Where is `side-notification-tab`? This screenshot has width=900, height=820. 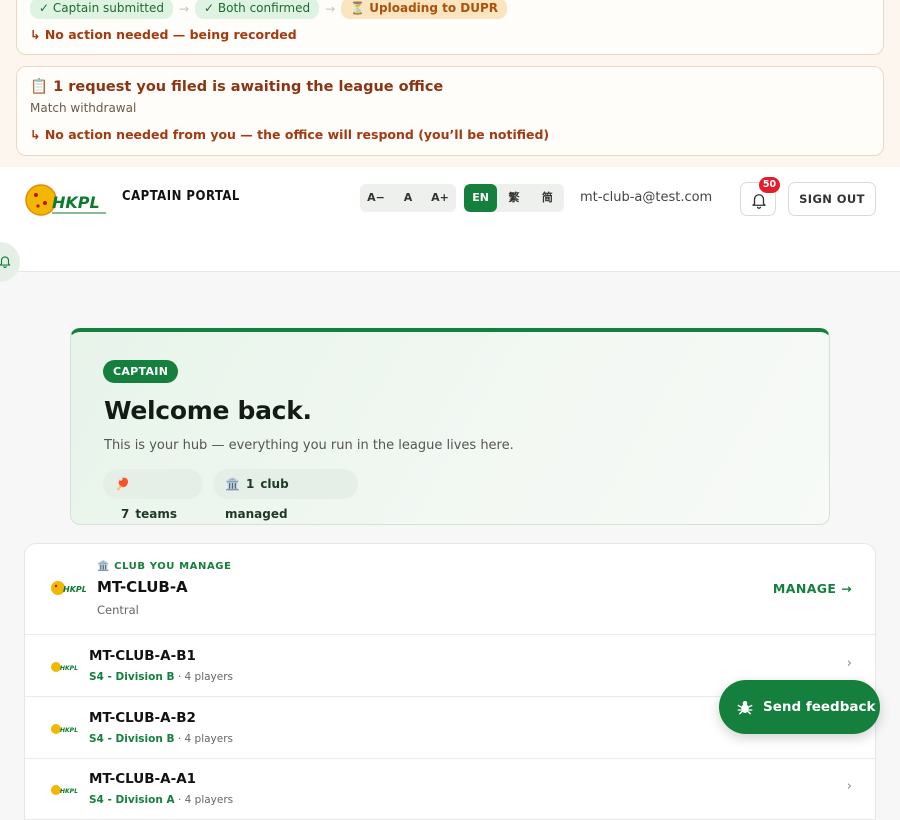
side-notification-tab is located at coordinates (10, 262).